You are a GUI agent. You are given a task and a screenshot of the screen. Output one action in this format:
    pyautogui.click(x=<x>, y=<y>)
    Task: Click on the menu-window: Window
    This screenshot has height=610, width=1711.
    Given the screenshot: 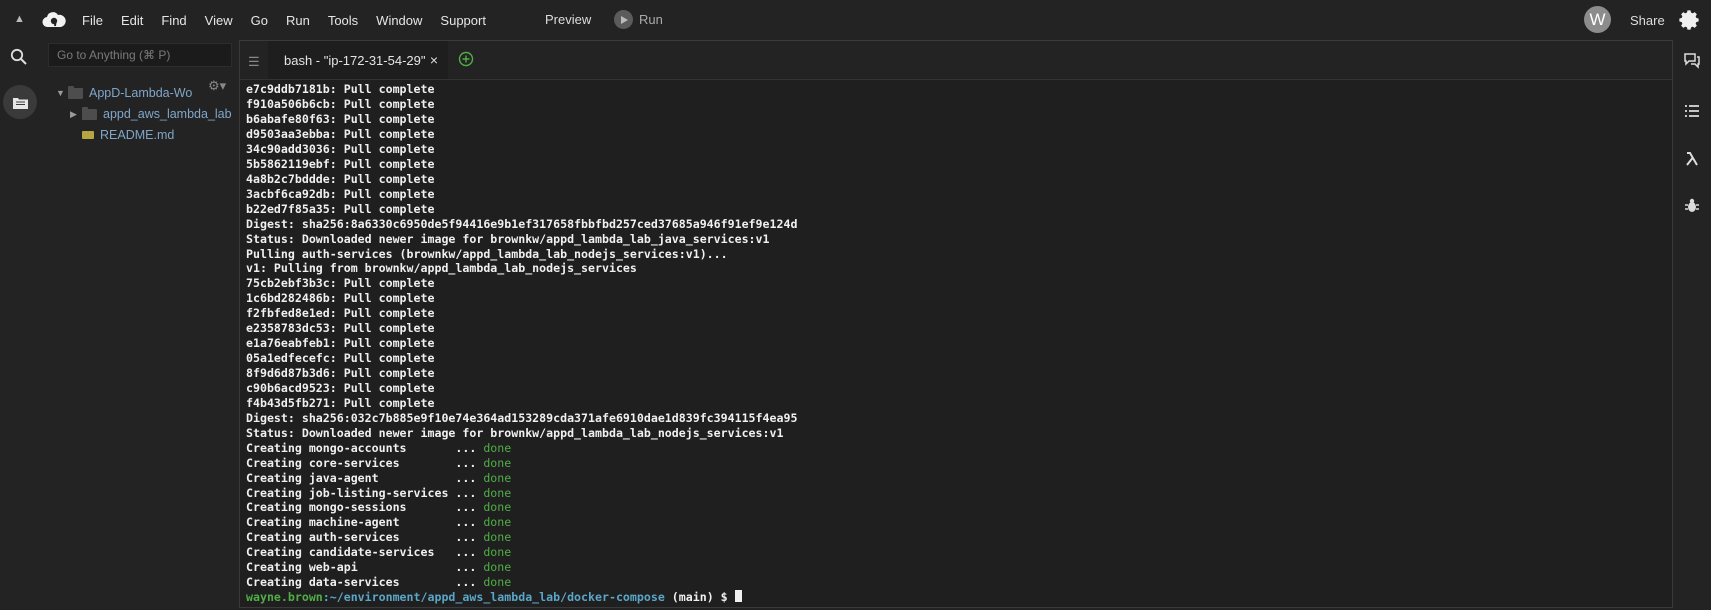 What is the action you would take?
    pyautogui.click(x=399, y=20)
    